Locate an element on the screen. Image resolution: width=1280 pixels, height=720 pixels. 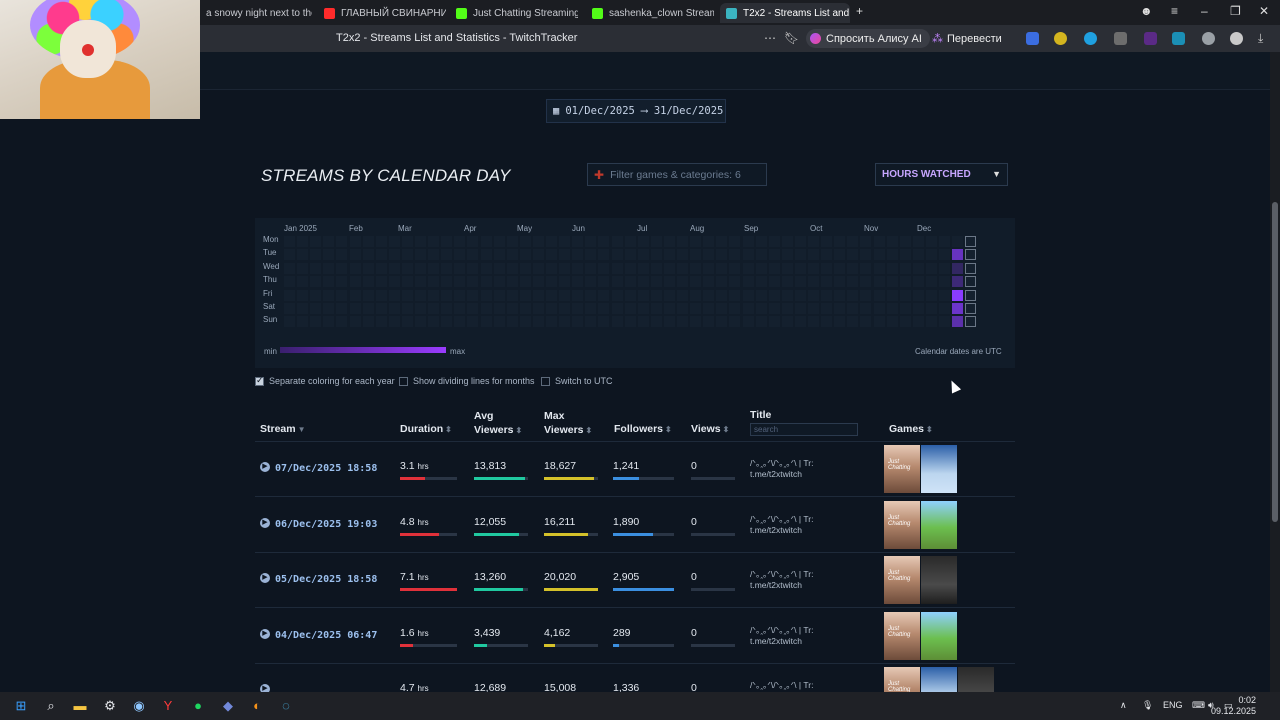
stream-date: 05/Dec/2025 18:58 is located at coordinates (326, 579).